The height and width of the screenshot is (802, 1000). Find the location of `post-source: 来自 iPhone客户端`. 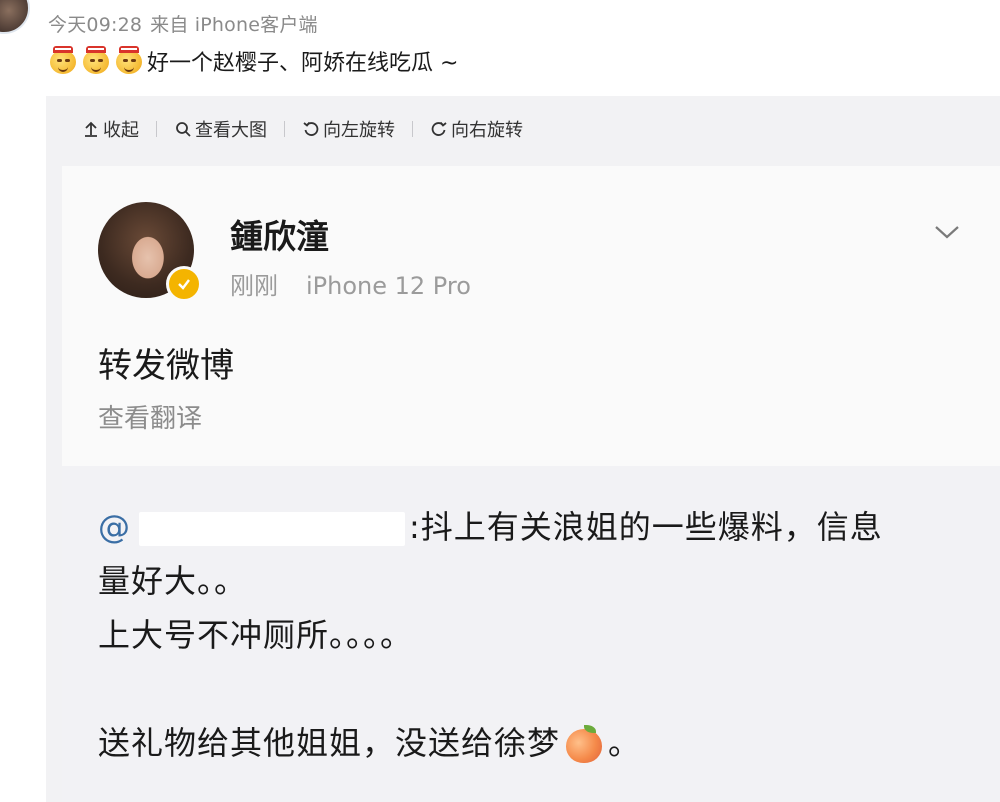

post-source: 来自 iPhone客户端 is located at coordinates (234, 25).